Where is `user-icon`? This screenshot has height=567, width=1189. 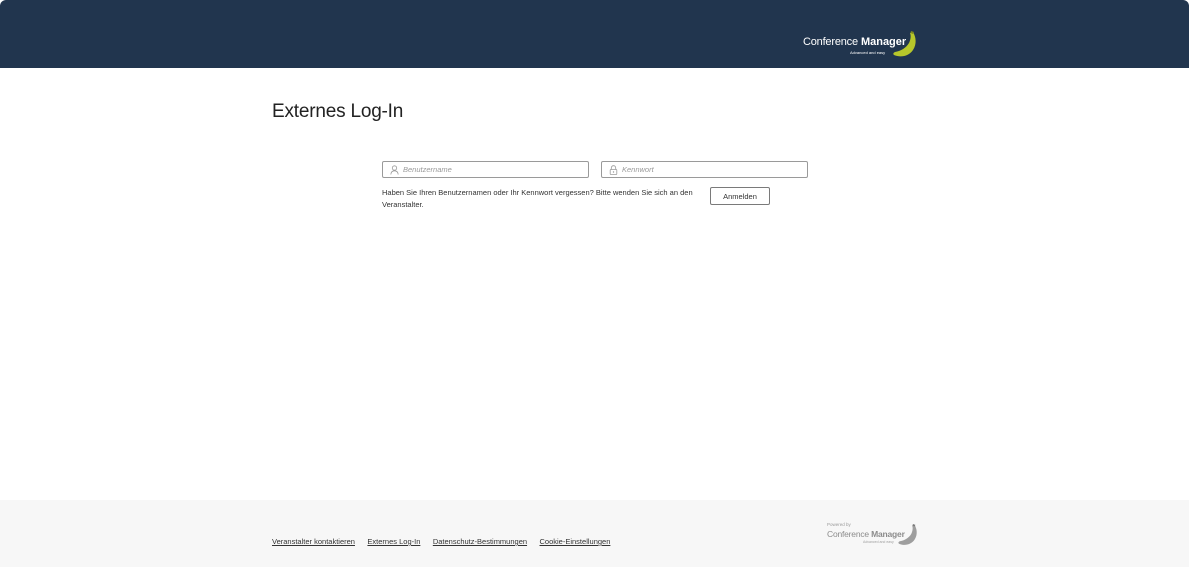 user-icon is located at coordinates (394, 170).